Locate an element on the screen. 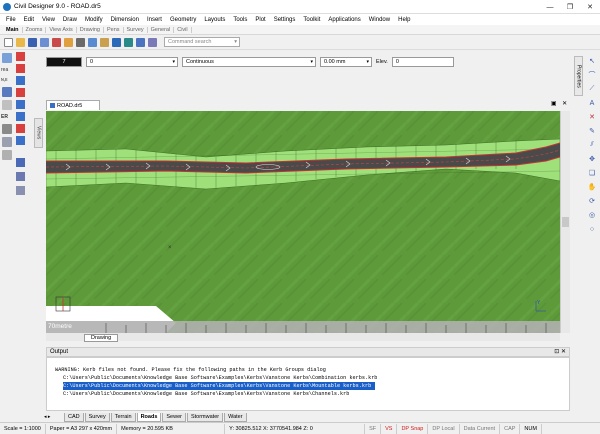 The width and height of the screenshot is (600, 434). triangle-tool-icon is located at coordinates (7, 92).